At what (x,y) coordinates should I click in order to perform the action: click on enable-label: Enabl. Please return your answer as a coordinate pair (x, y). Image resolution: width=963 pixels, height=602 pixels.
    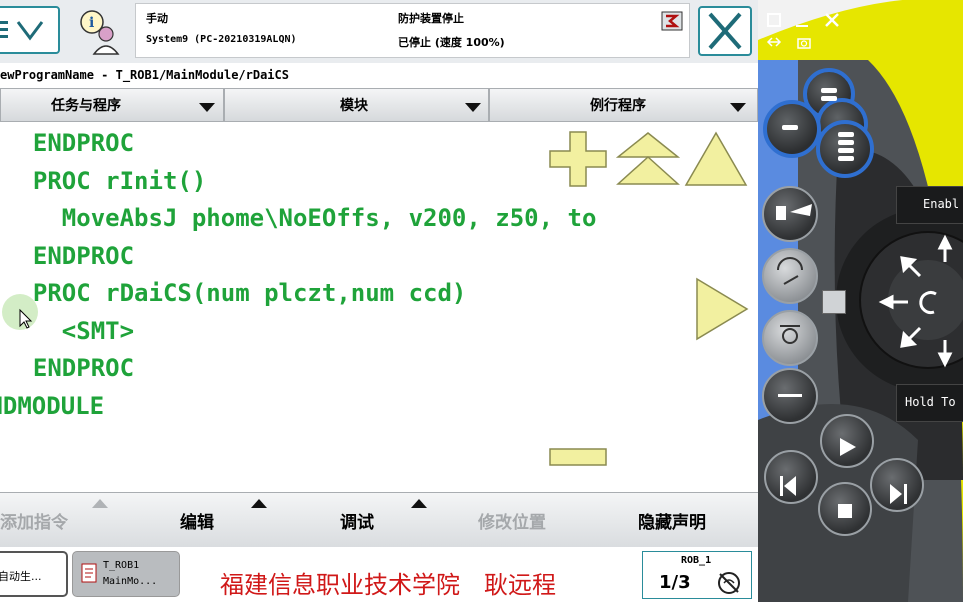
    Looking at the image, I should click on (941, 204).